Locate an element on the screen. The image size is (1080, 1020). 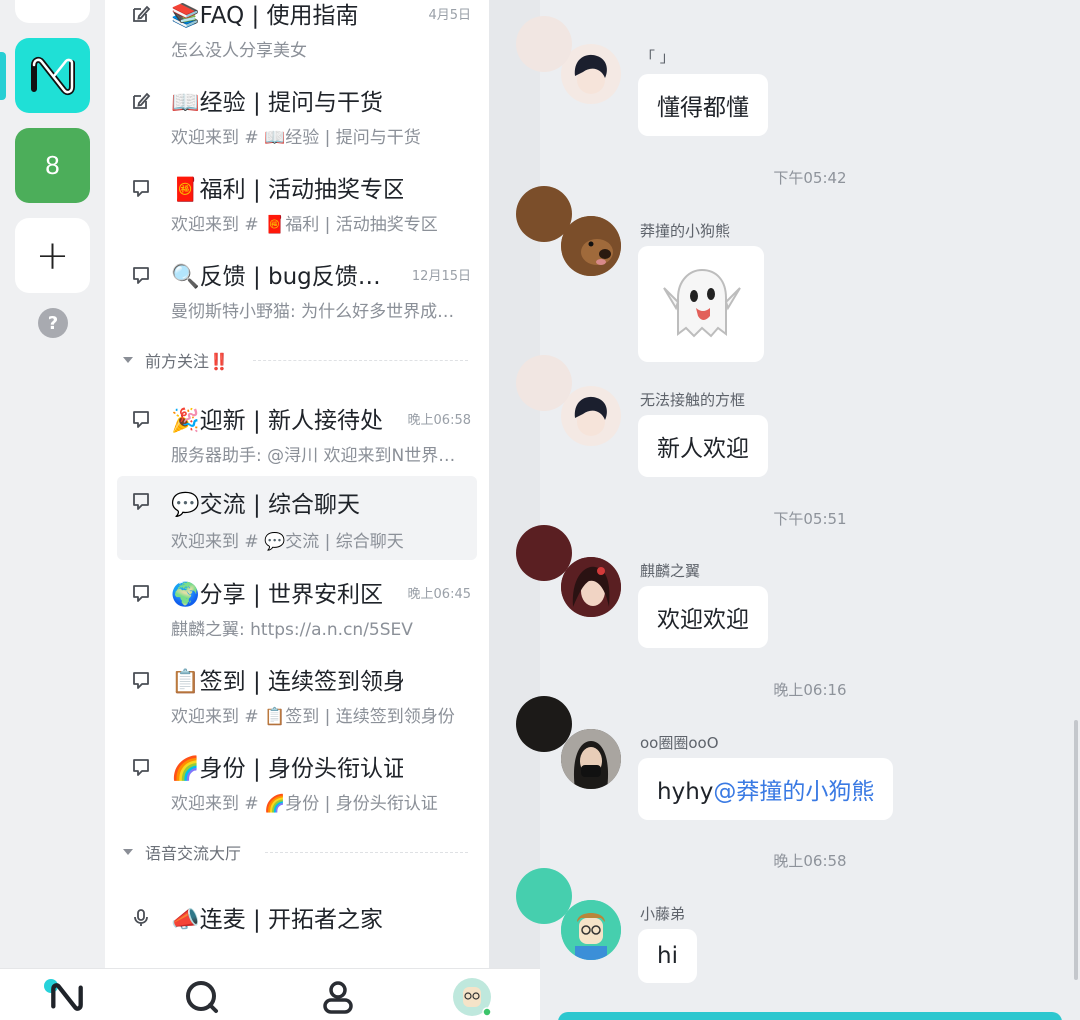
channel-time: 晚上06:45 is located at coordinates (439, 594).